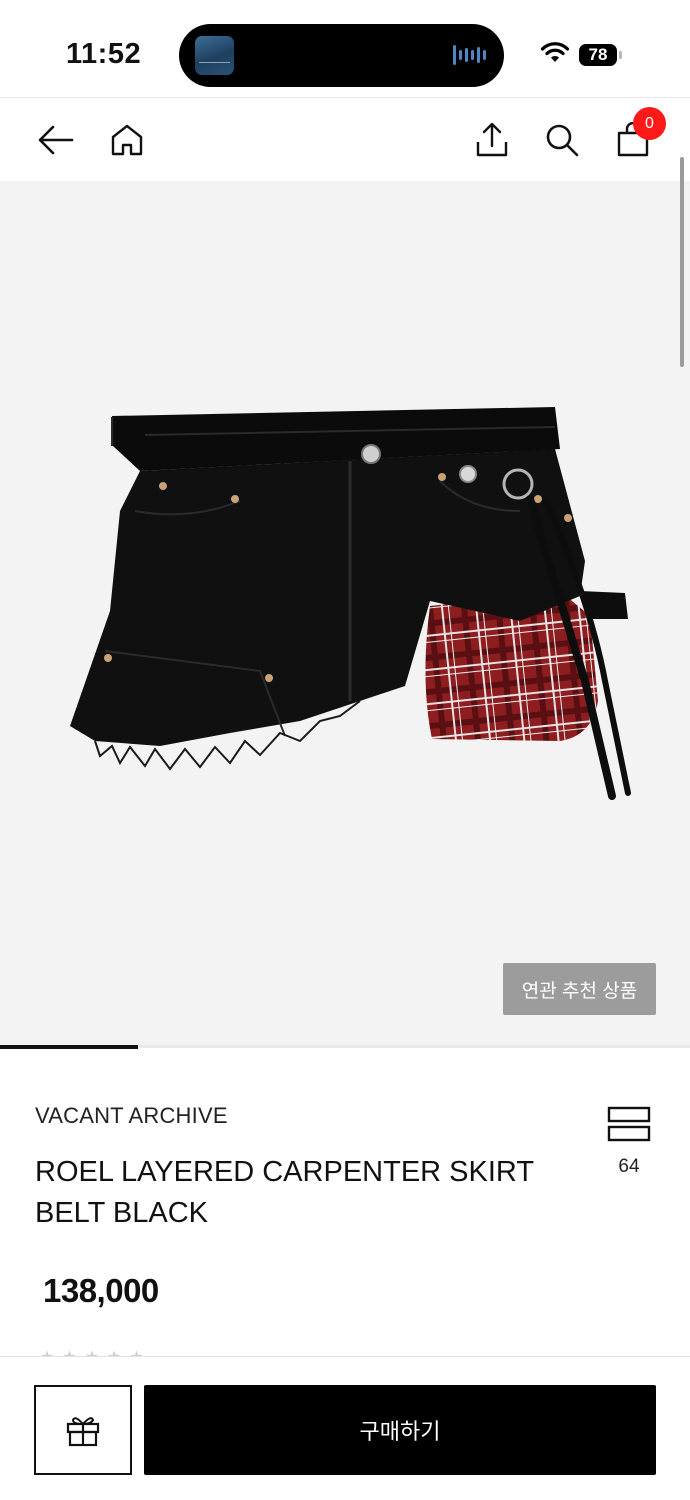  Describe the element at coordinates (682, 262) in the screenshot. I see `page-scrollbar` at that location.